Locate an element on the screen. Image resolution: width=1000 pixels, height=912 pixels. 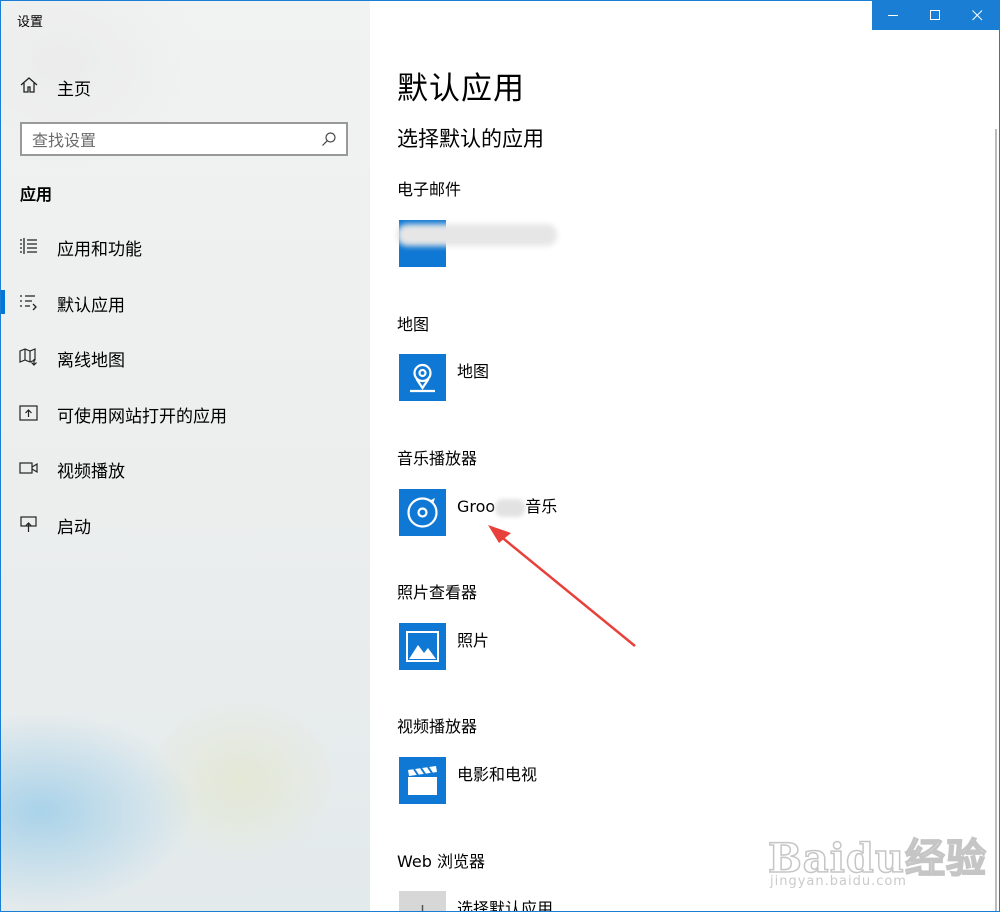
sidebar-item-offline-maps: 离线地图 is located at coordinates (185, 357).